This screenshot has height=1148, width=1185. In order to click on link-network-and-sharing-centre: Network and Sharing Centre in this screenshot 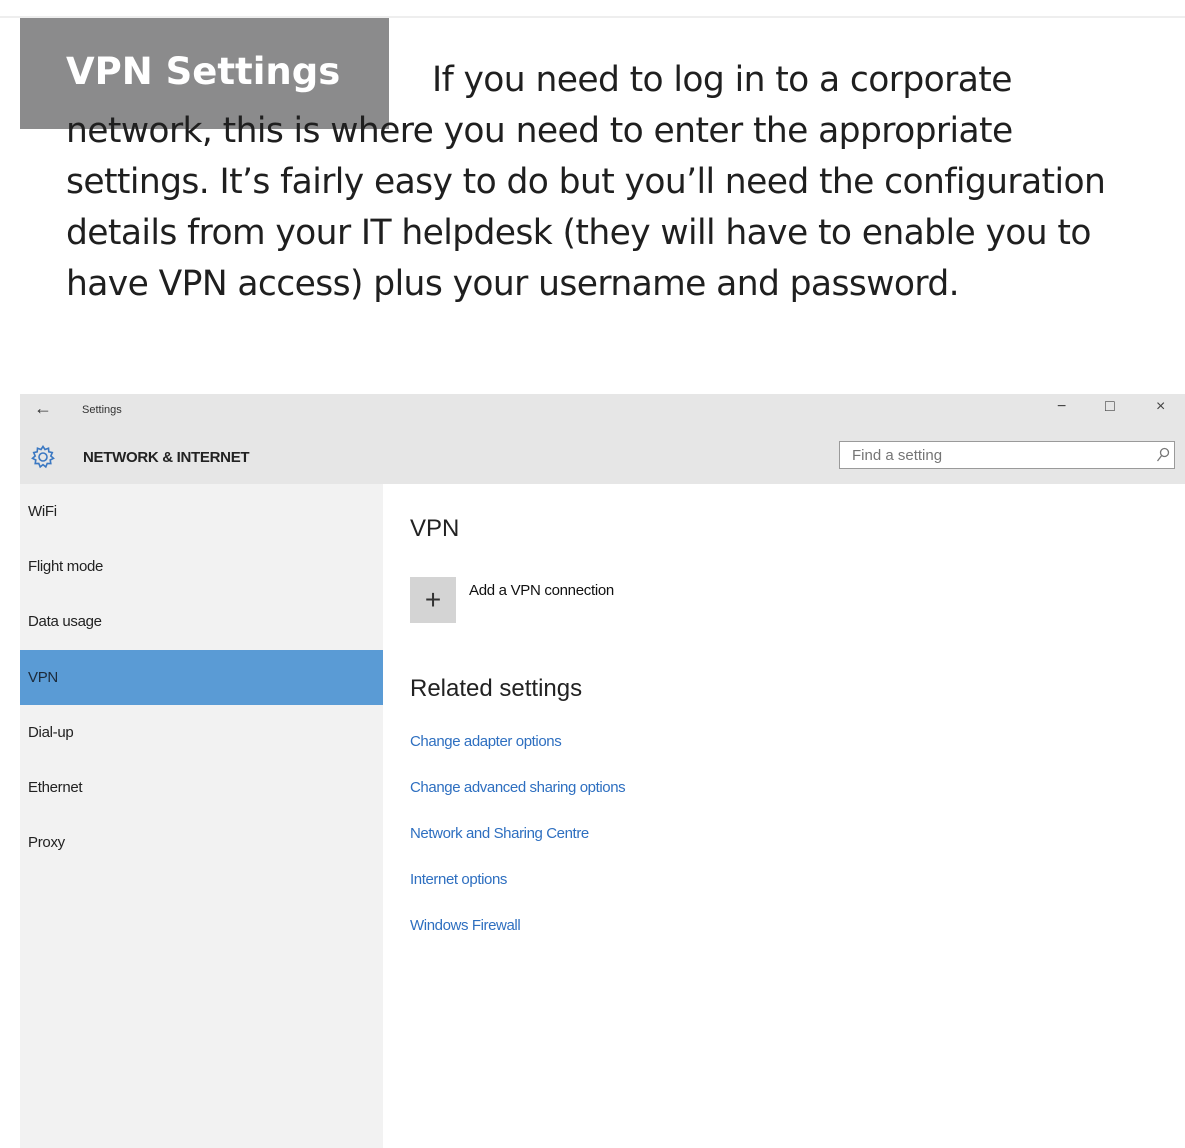, I will do `click(499, 833)`.